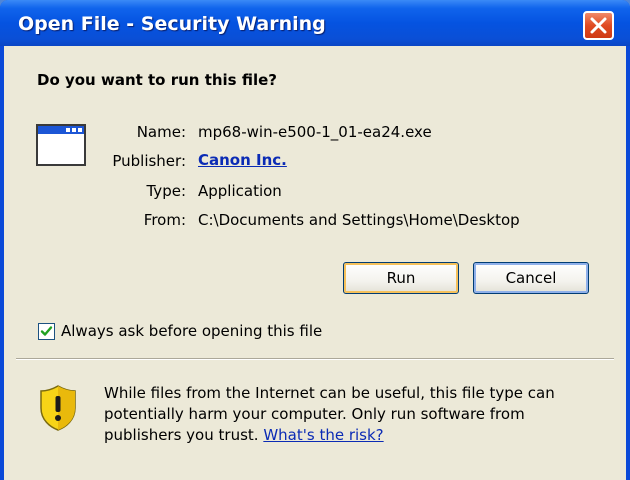 This screenshot has width=630, height=480. I want to click on from-label: From:, so click(164, 220).